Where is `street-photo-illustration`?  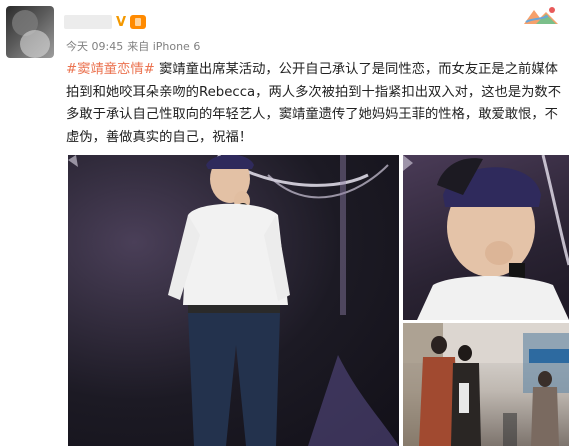 street-photo-illustration is located at coordinates (486, 384).